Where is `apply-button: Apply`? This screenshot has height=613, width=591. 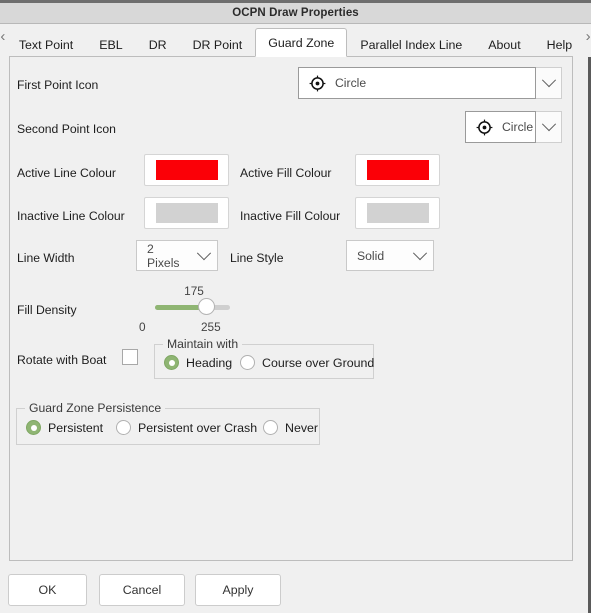 apply-button: Apply is located at coordinates (238, 590).